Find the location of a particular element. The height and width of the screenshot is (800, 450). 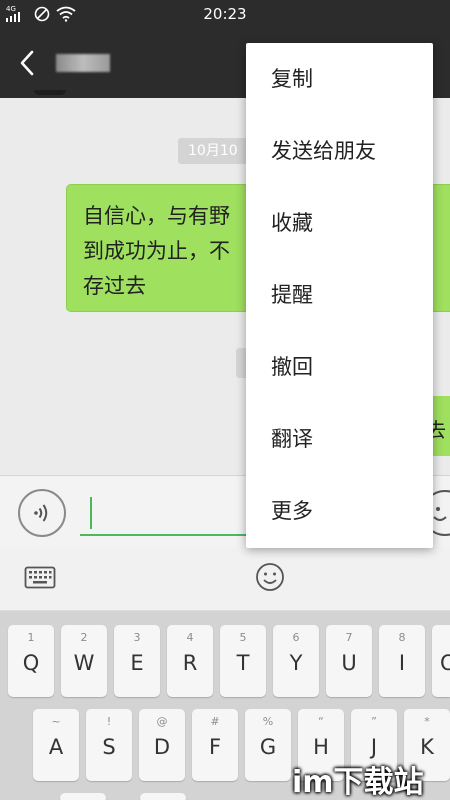

key-q: 1Q is located at coordinates (31, 661).